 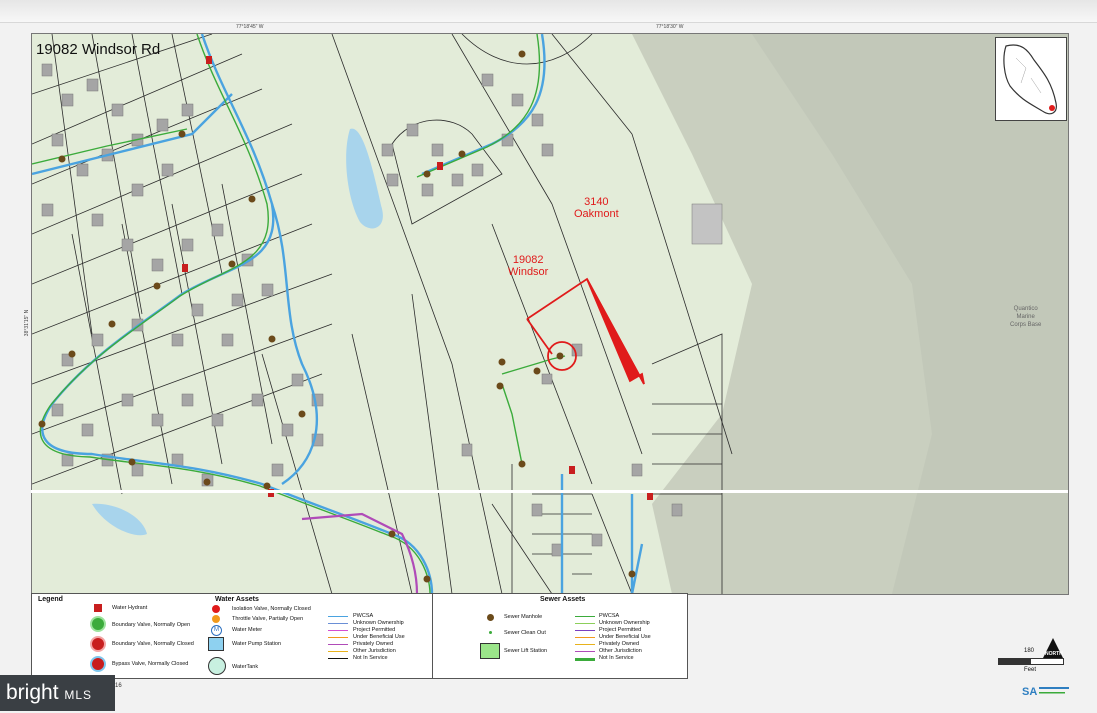 What do you see at coordinates (490, 632) in the screenshot?
I see `sewer-clean-out-icon` at bounding box center [490, 632].